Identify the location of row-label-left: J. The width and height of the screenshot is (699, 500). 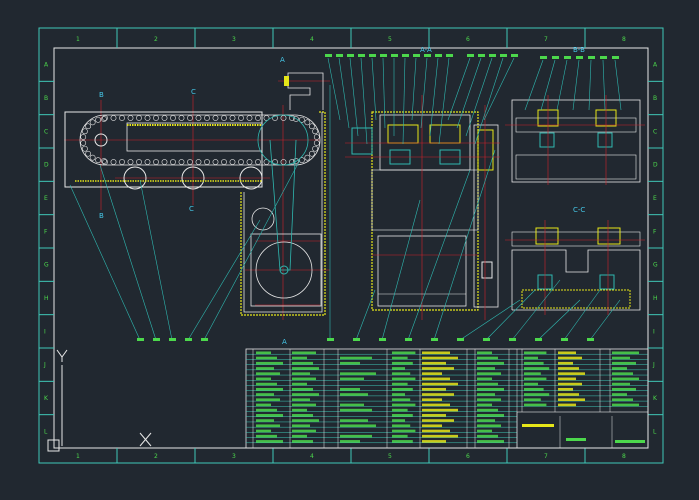
(44, 365).